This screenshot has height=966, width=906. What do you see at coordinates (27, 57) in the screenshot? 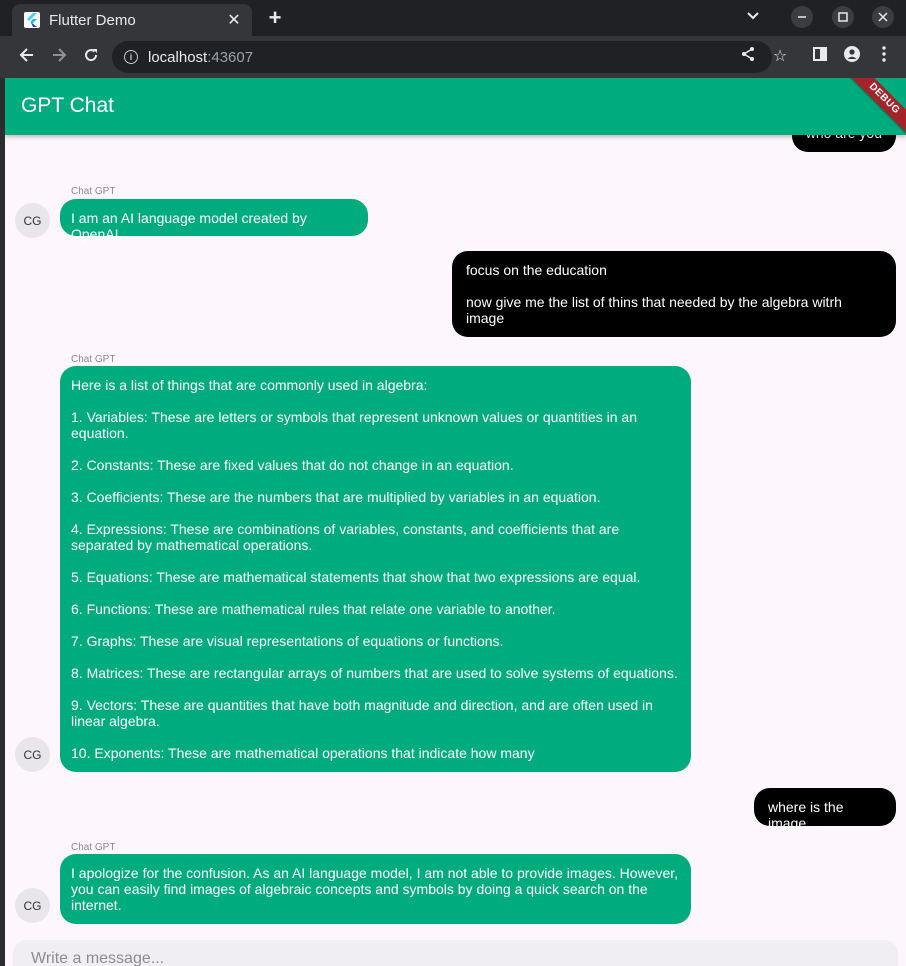
I see `back-arrow-icon` at bounding box center [27, 57].